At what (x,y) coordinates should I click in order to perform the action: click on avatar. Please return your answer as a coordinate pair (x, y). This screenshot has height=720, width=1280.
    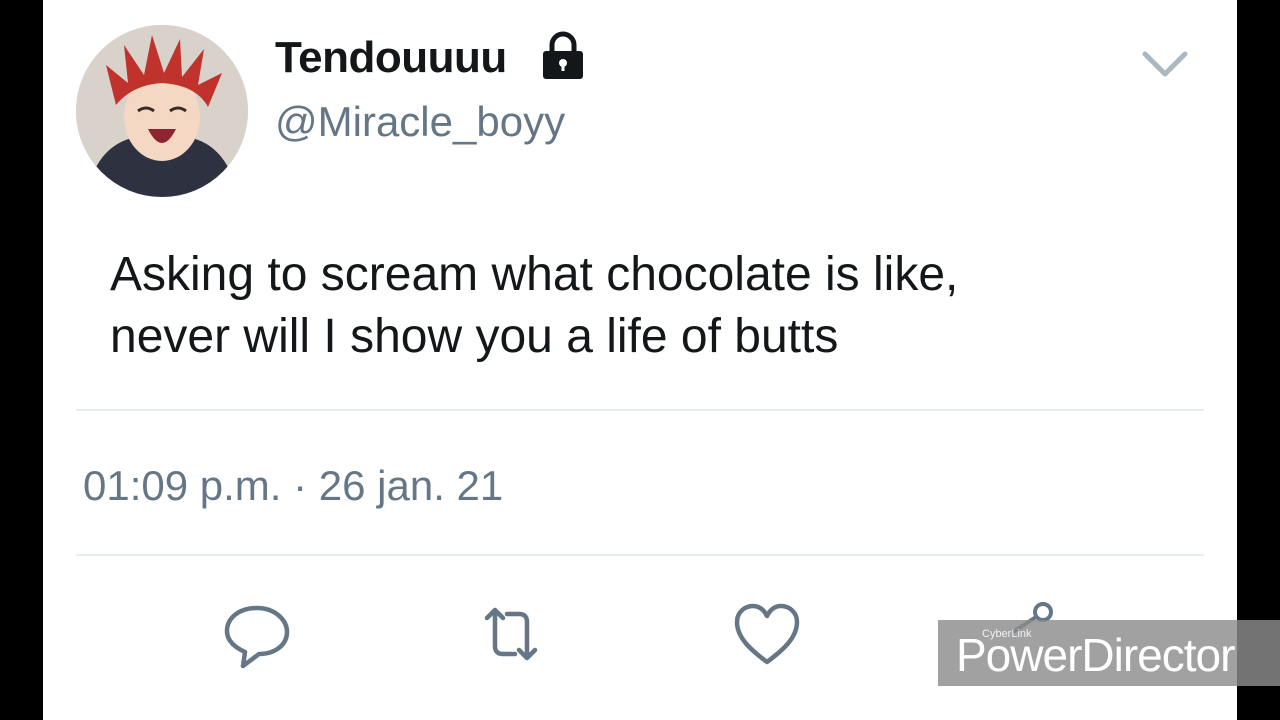
    Looking at the image, I should click on (162, 111).